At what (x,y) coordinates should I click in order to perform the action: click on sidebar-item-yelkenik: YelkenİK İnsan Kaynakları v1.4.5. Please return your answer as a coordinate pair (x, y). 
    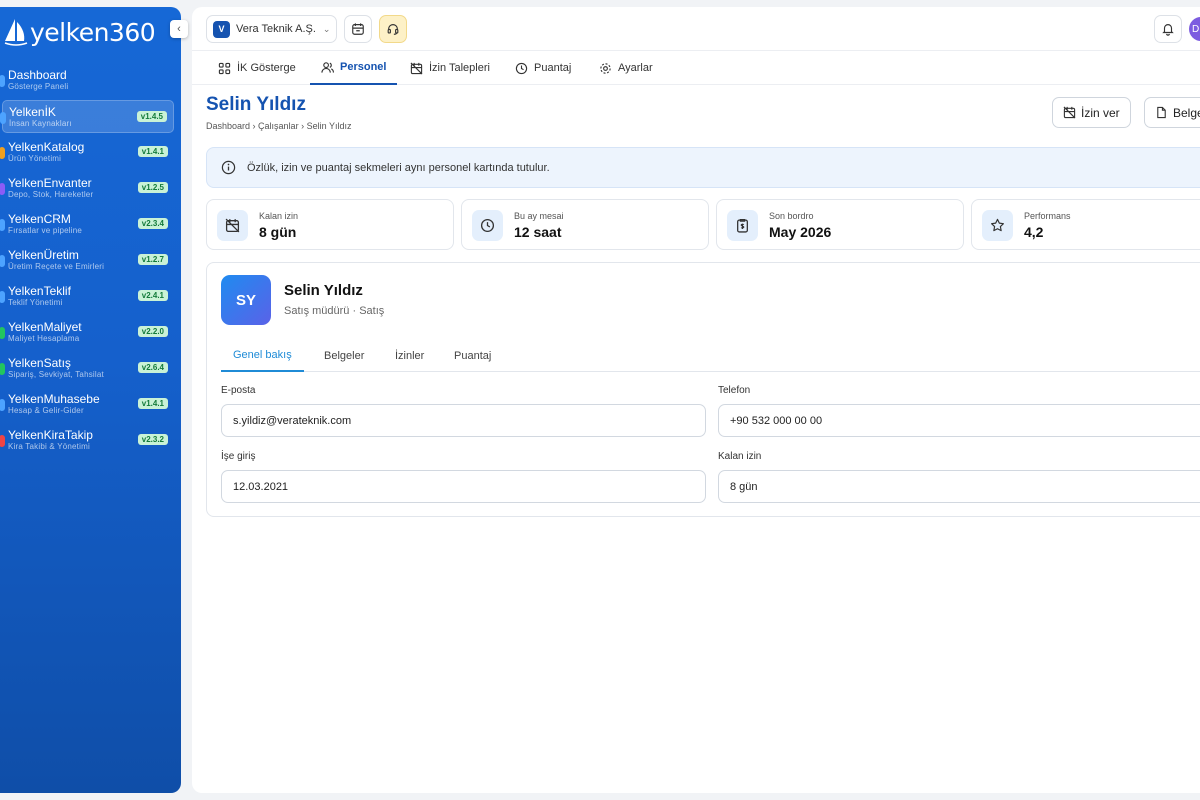
    Looking at the image, I should click on (87, 116).